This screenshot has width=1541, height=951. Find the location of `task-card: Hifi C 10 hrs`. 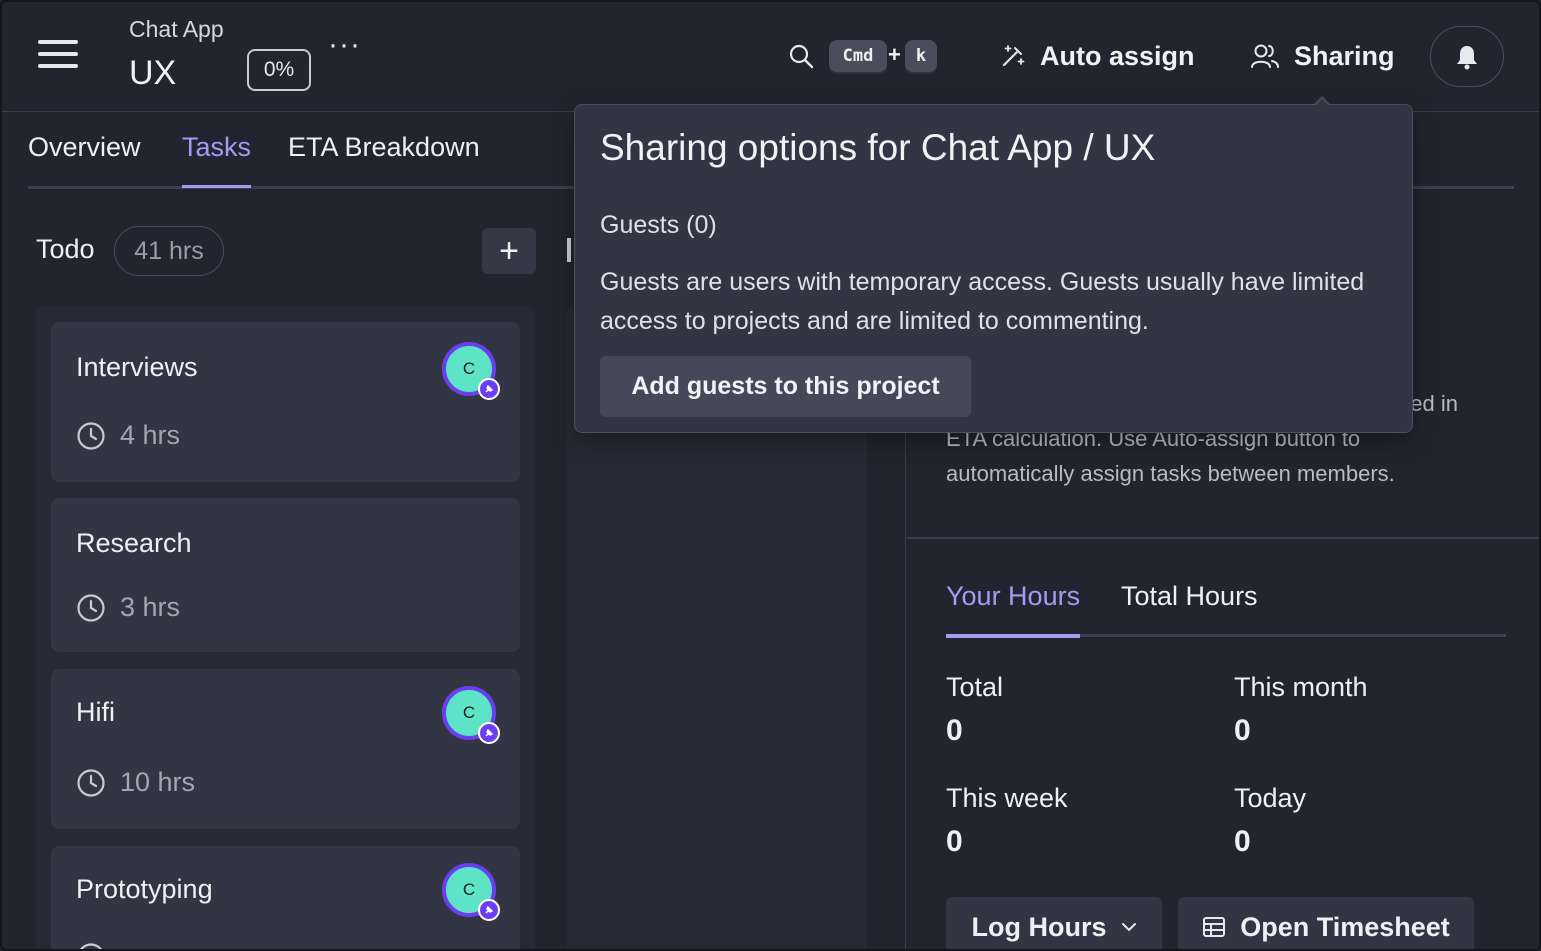

task-card: Hifi C 10 hrs is located at coordinates (285, 749).